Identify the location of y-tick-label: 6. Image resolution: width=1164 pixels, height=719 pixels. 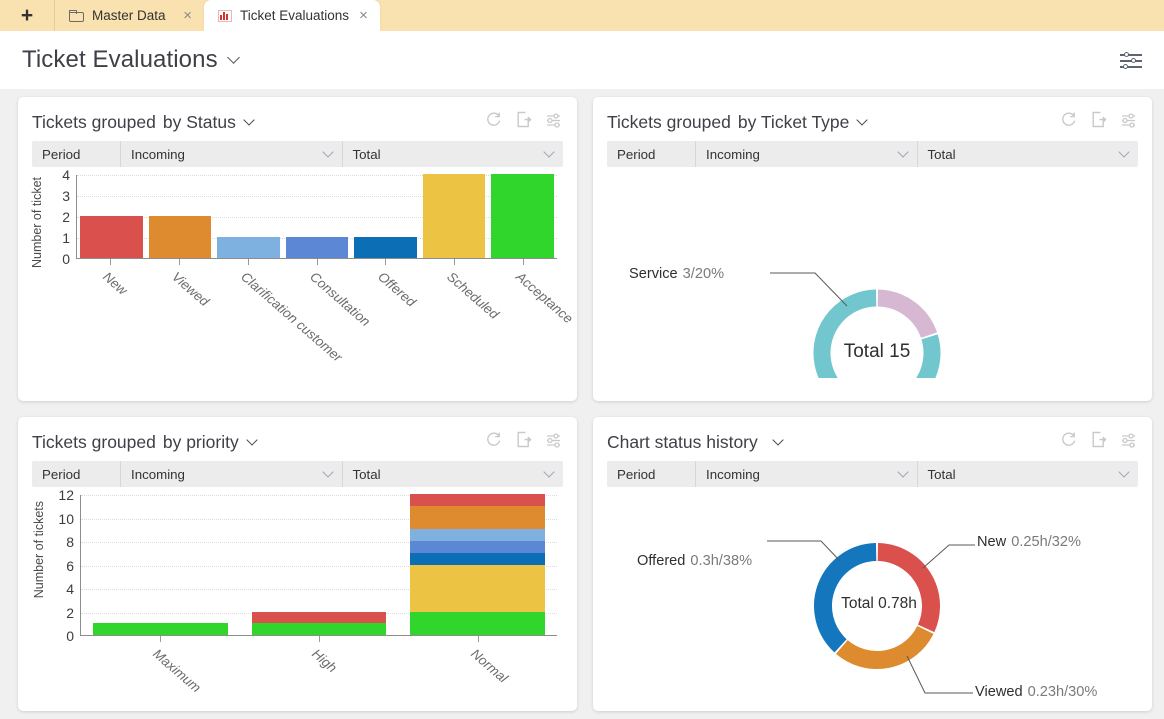
(70, 565).